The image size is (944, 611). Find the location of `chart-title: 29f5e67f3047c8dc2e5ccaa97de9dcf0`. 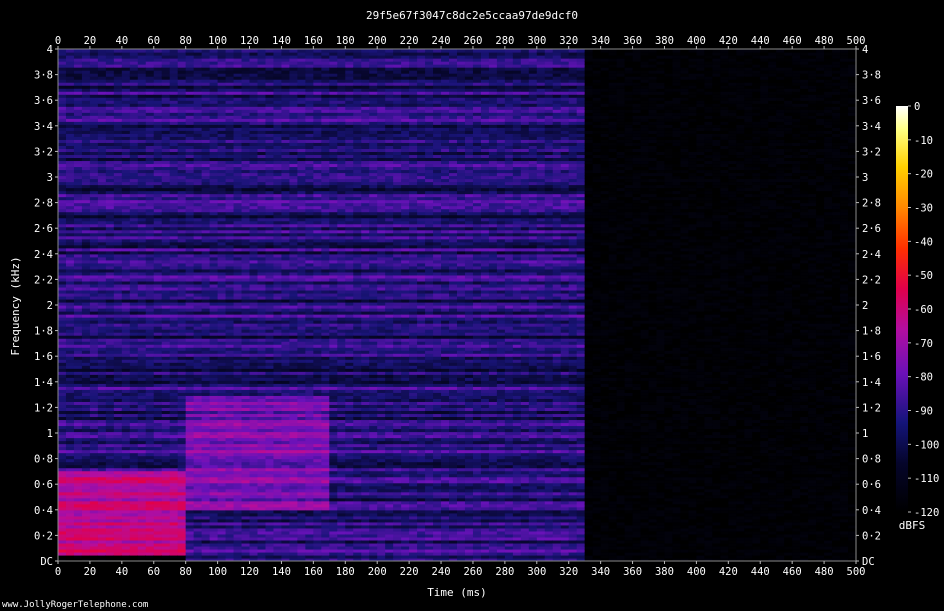

chart-title: 29f5e67f3047c8dc2e5ccaa97de9dcf0 is located at coordinates (472, 15).